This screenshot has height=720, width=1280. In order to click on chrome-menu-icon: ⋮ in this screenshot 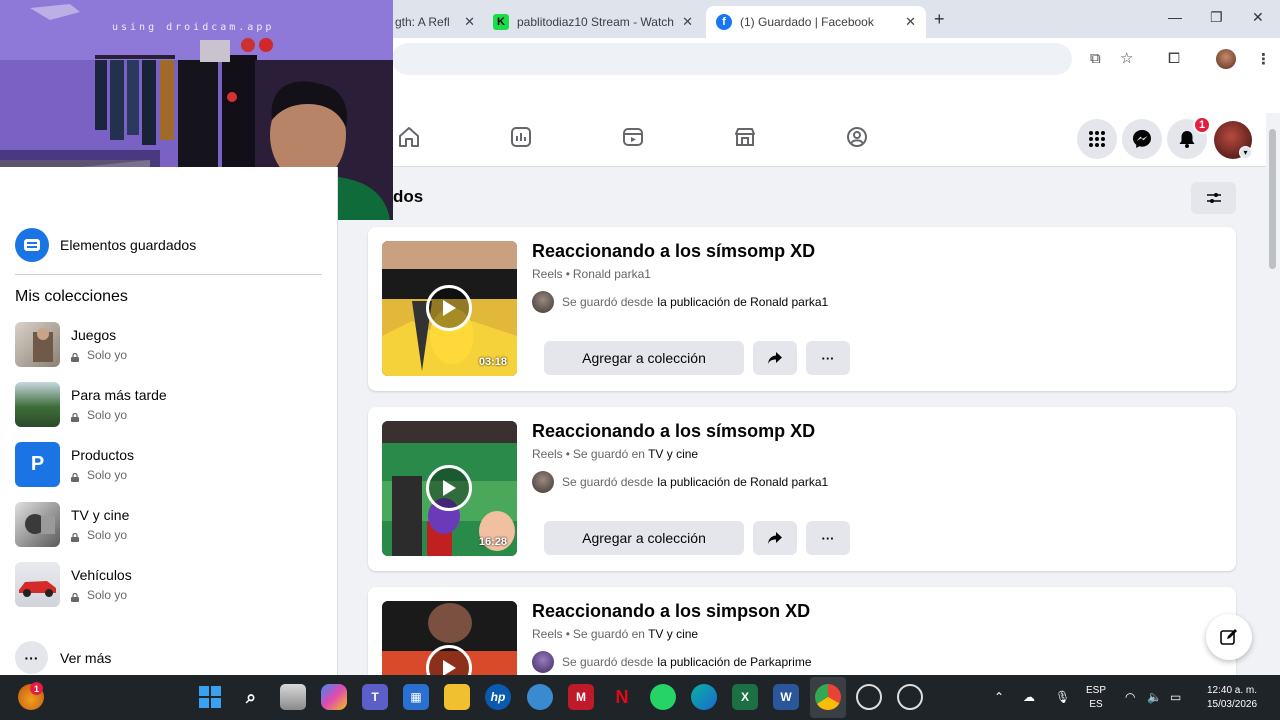, I will do `click(1263, 59)`.